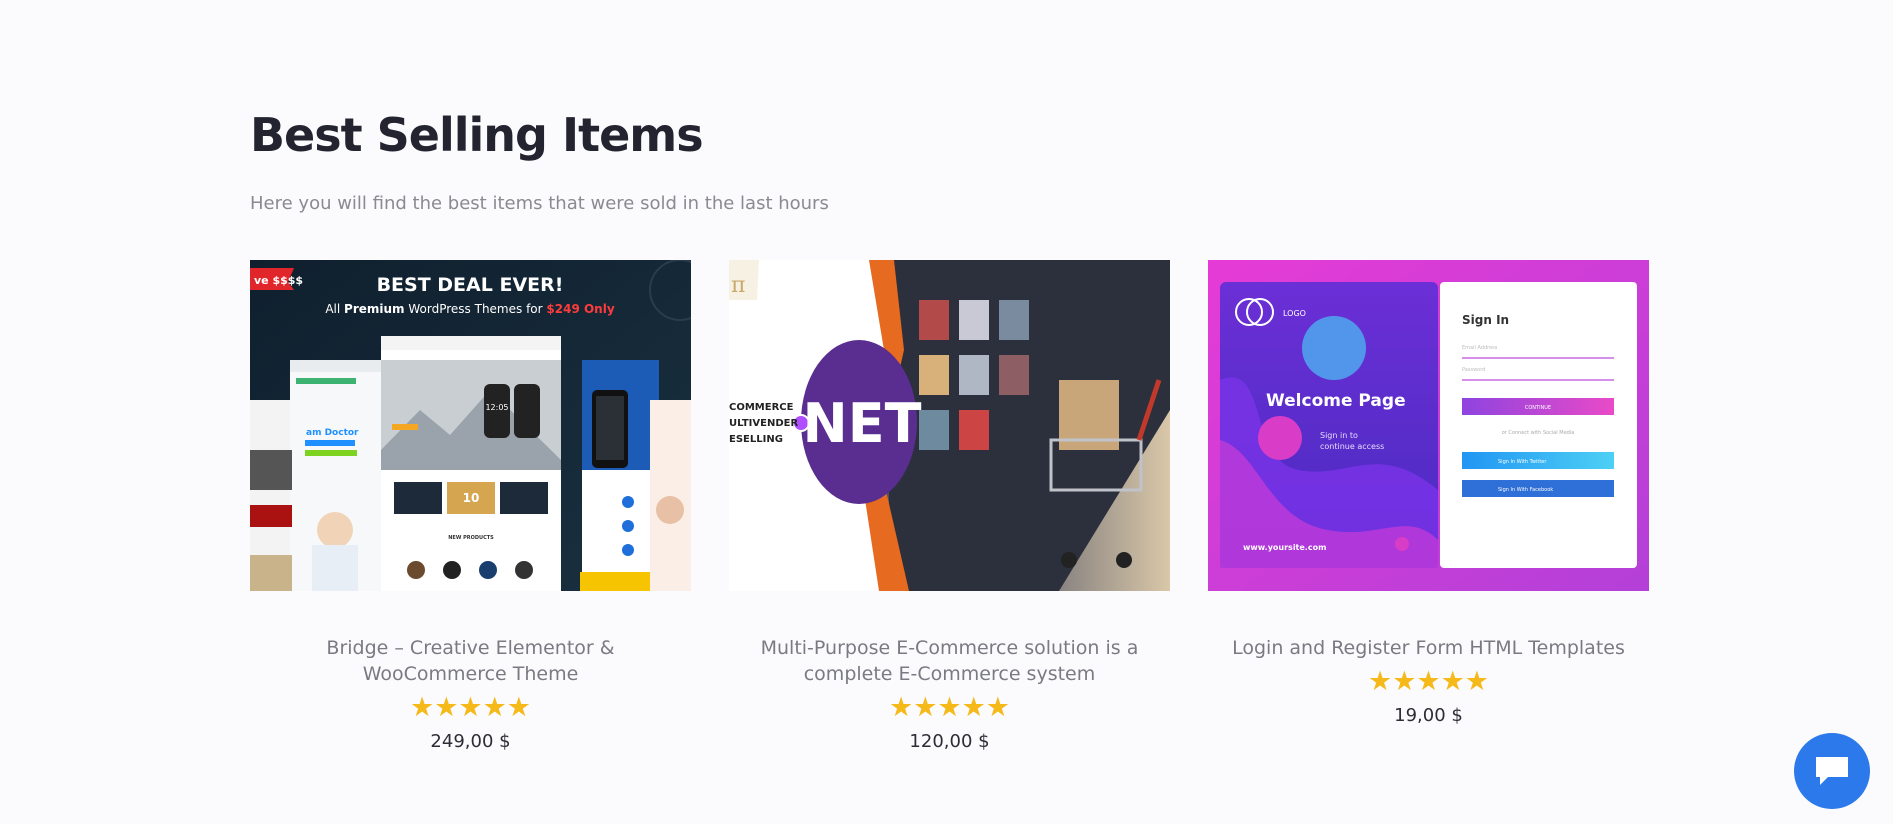 The height and width of the screenshot is (824, 1893). What do you see at coordinates (471, 498) in the screenshot?
I see `svg-text: 10` at bounding box center [471, 498].